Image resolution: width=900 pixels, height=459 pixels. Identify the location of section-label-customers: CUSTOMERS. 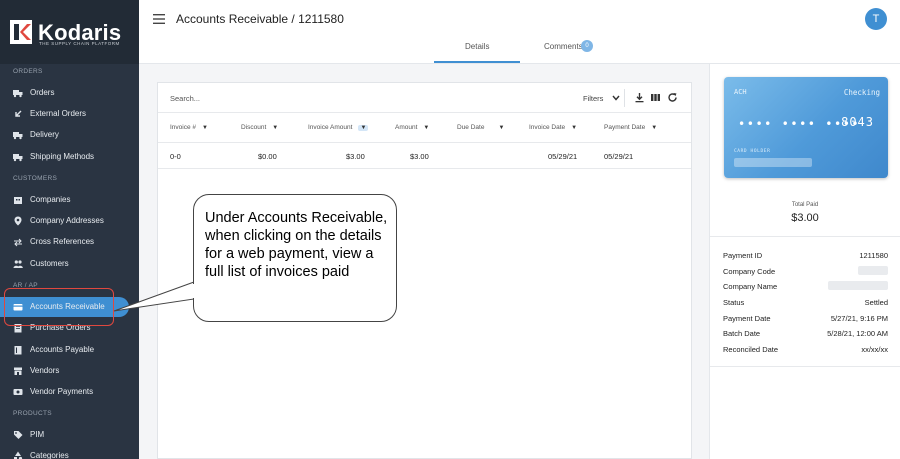
(35, 178).